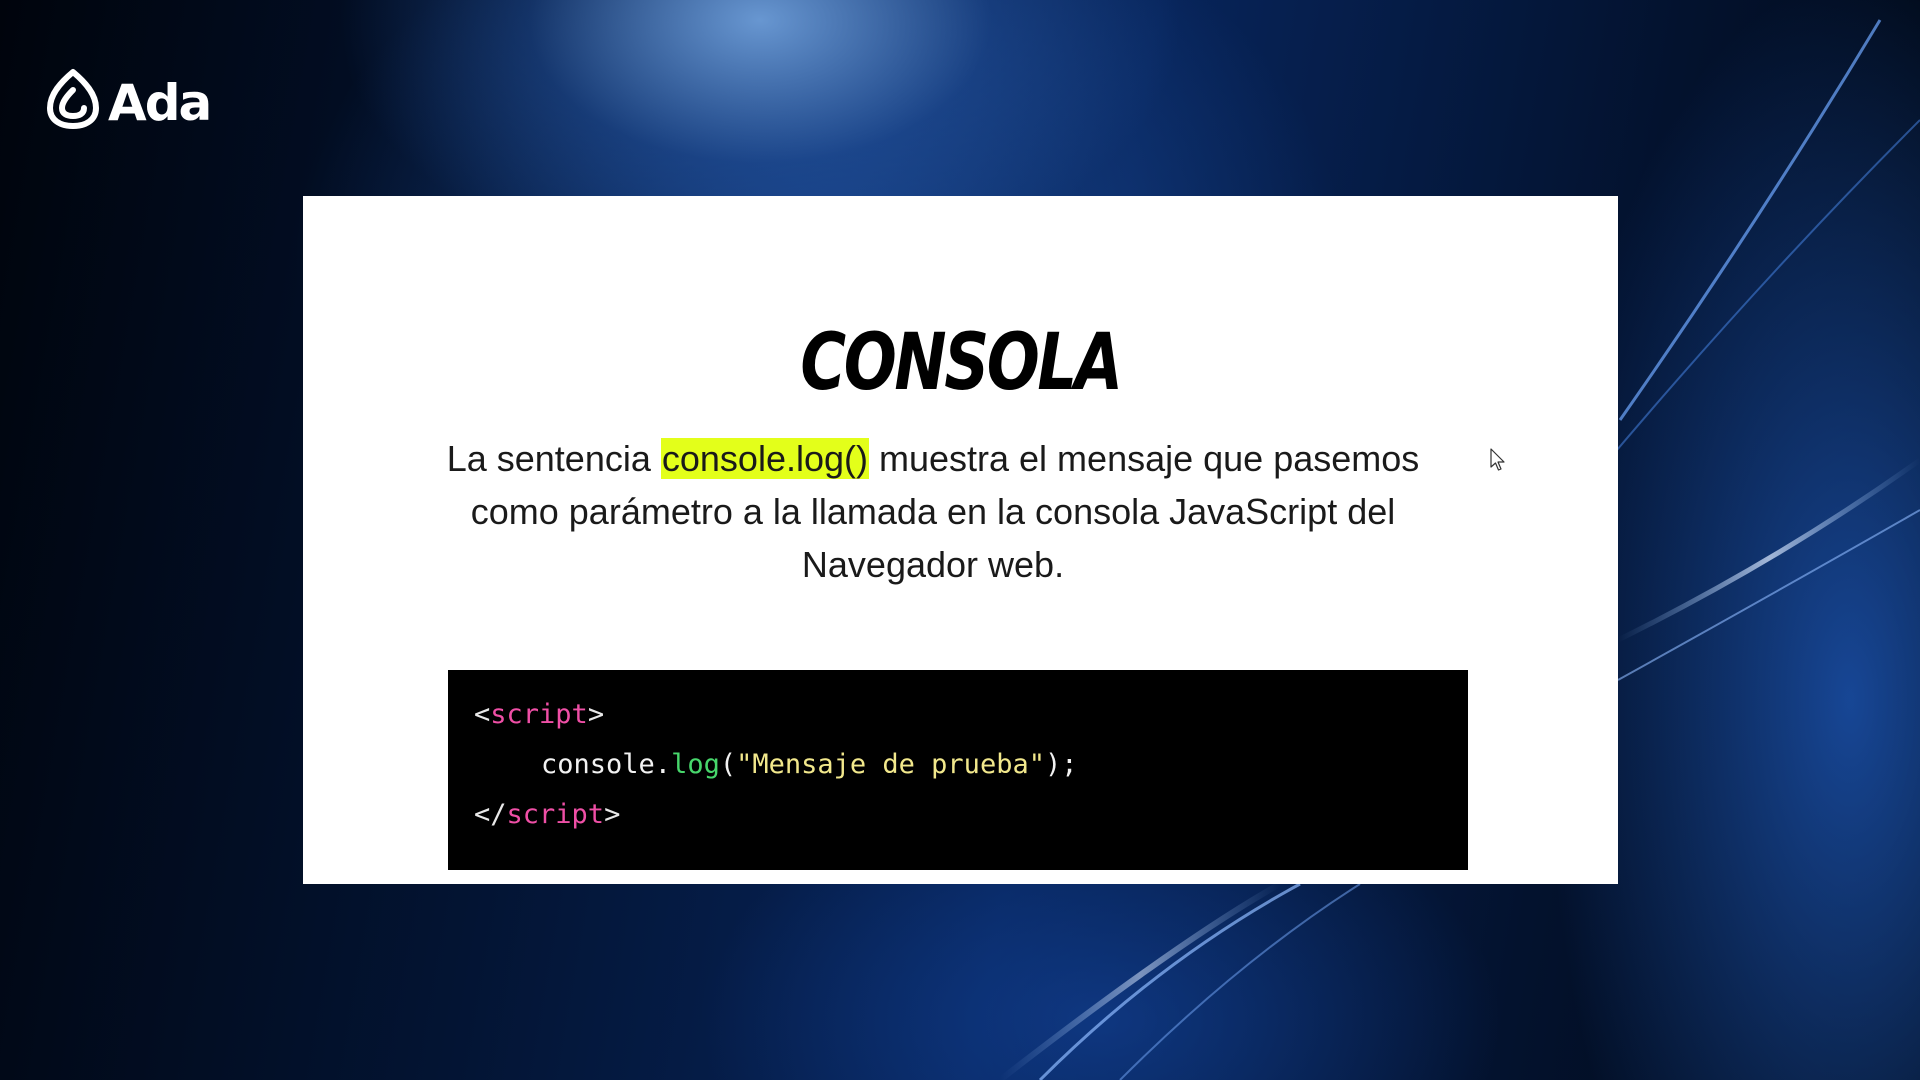  I want to click on slide-title: CONSOLA, so click(961, 363).